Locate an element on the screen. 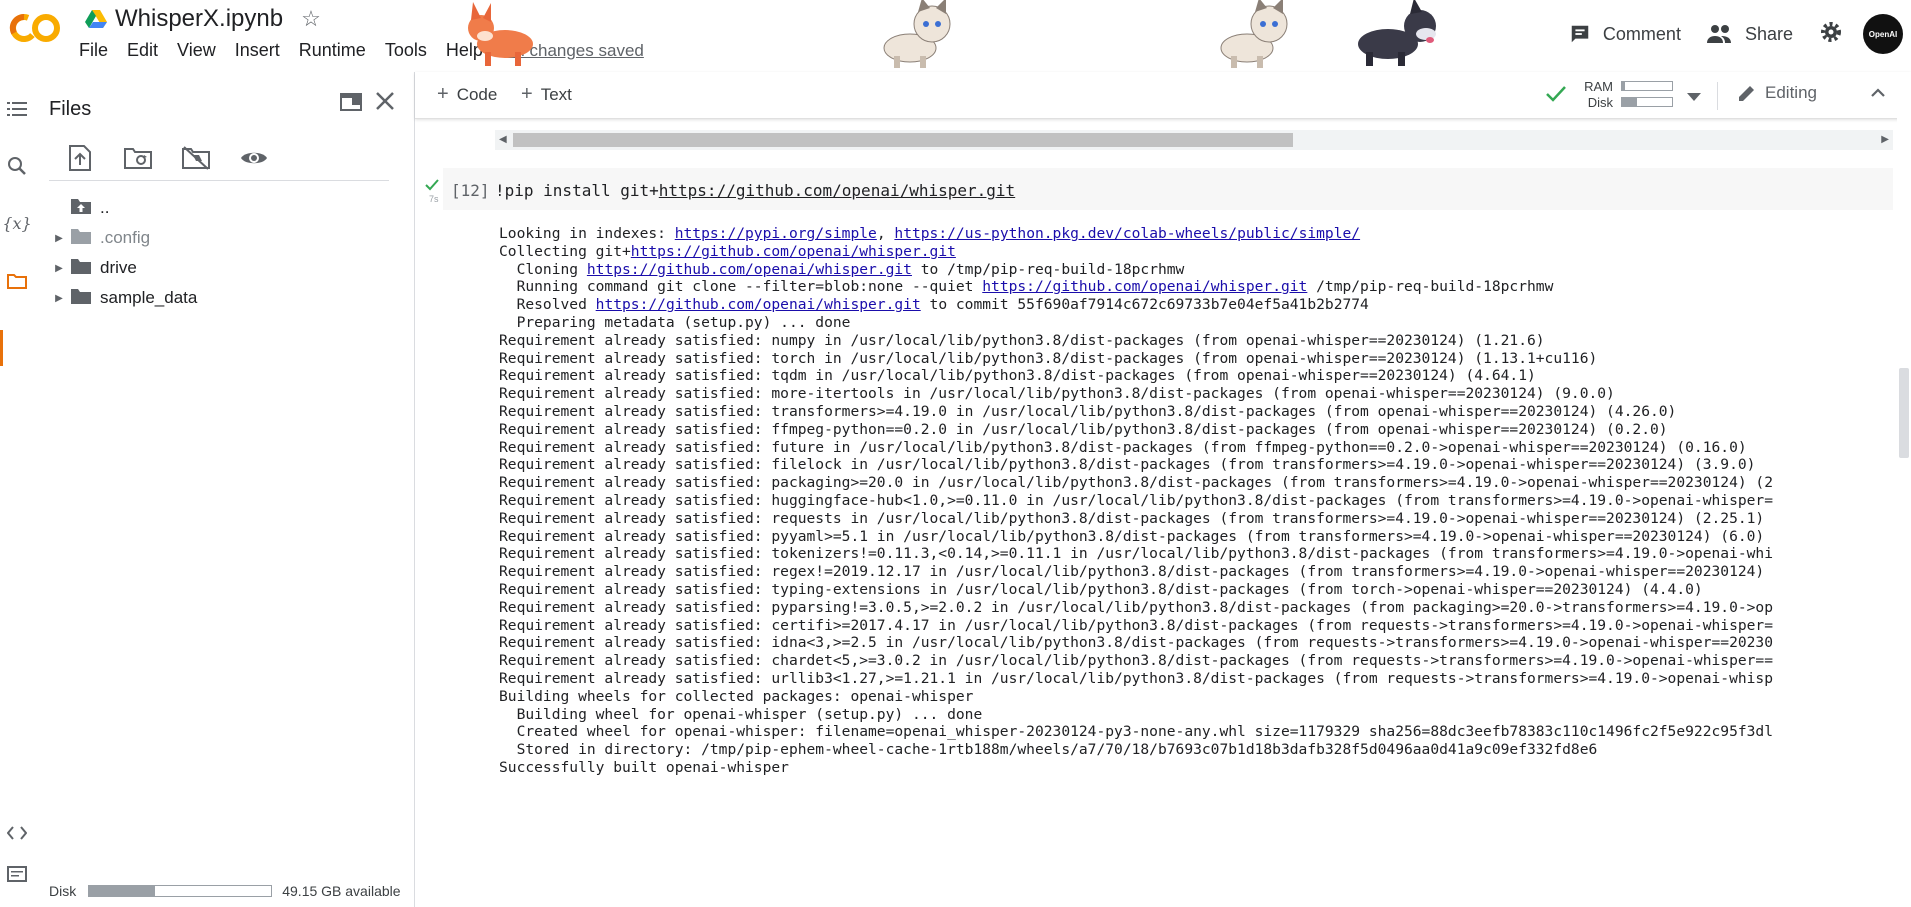  disk-label: Disk is located at coordinates (63, 891).